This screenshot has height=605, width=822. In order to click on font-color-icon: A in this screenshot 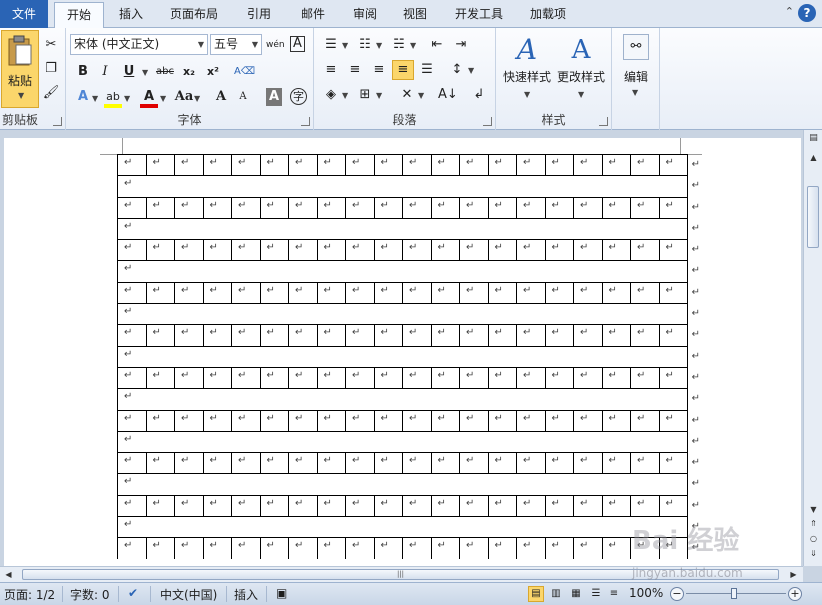, I will do `click(149, 98)`.